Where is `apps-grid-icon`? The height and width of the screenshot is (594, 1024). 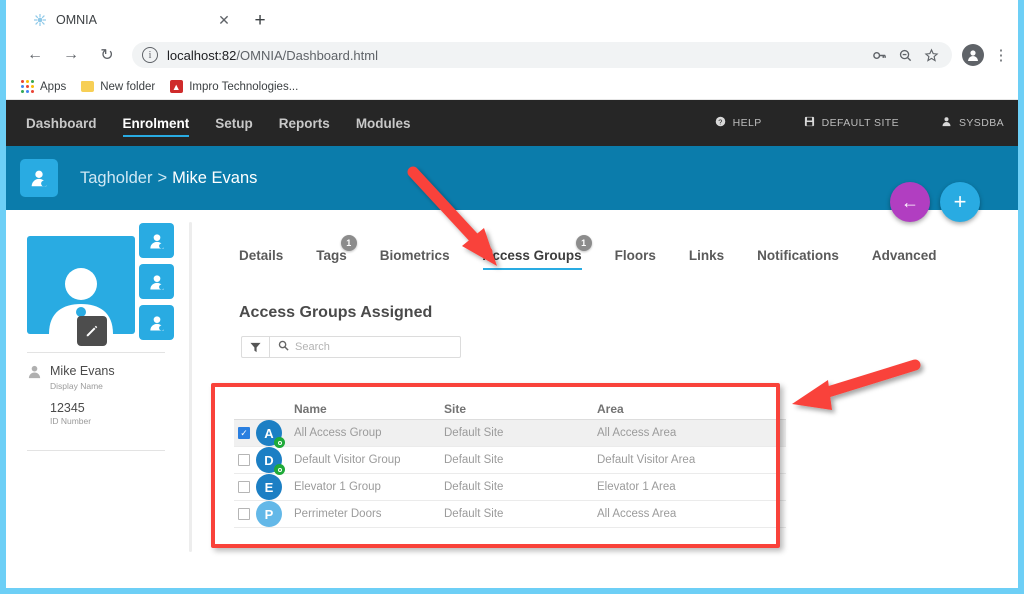 apps-grid-icon is located at coordinates (27, 87).